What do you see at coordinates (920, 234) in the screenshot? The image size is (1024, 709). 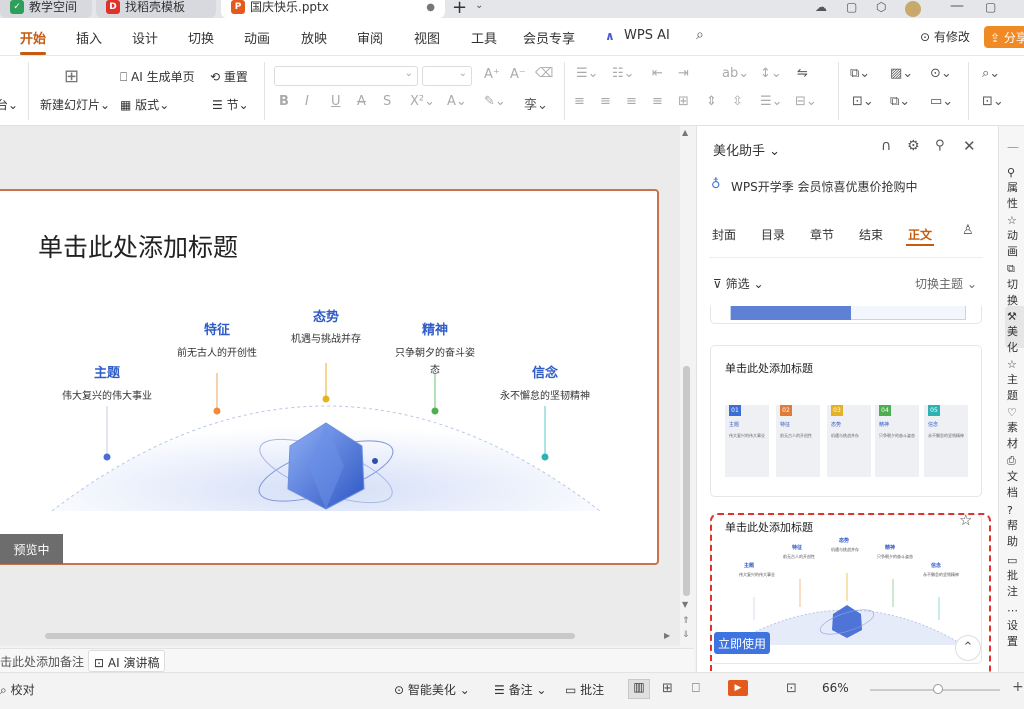 I see `tab-body: 正文` at bounding box center [920, 234].